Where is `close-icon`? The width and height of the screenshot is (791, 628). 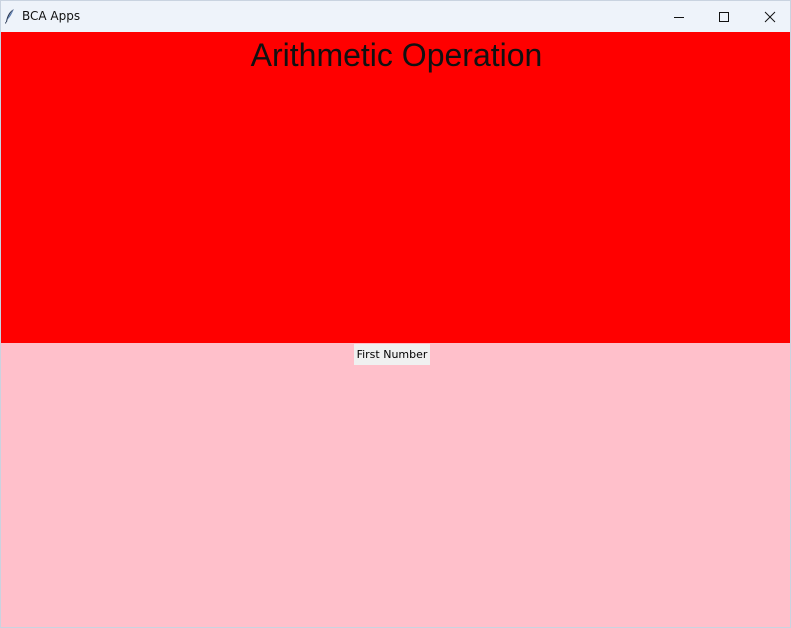
close-icon is located at coordinates (770, 17).